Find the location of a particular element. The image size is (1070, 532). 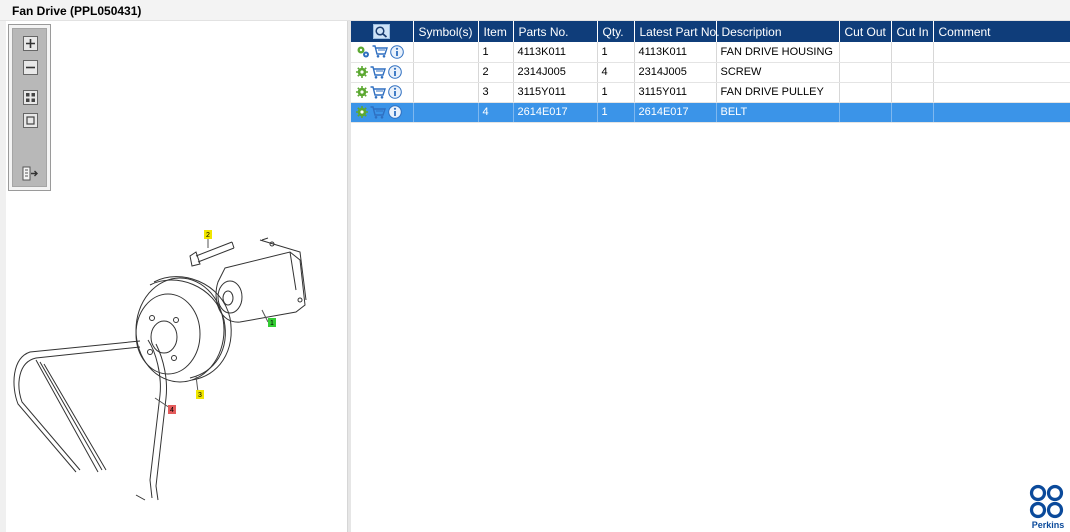

zoom-toolbox is located at coordinates (29, 107).